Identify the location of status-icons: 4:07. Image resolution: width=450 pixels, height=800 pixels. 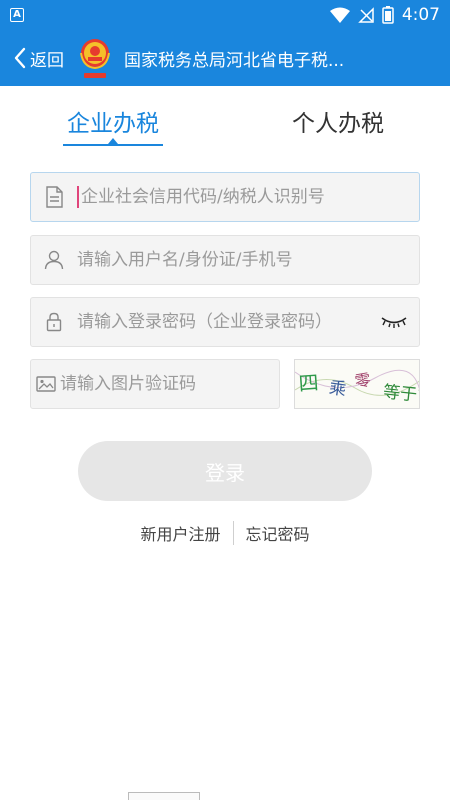
(384, 15).